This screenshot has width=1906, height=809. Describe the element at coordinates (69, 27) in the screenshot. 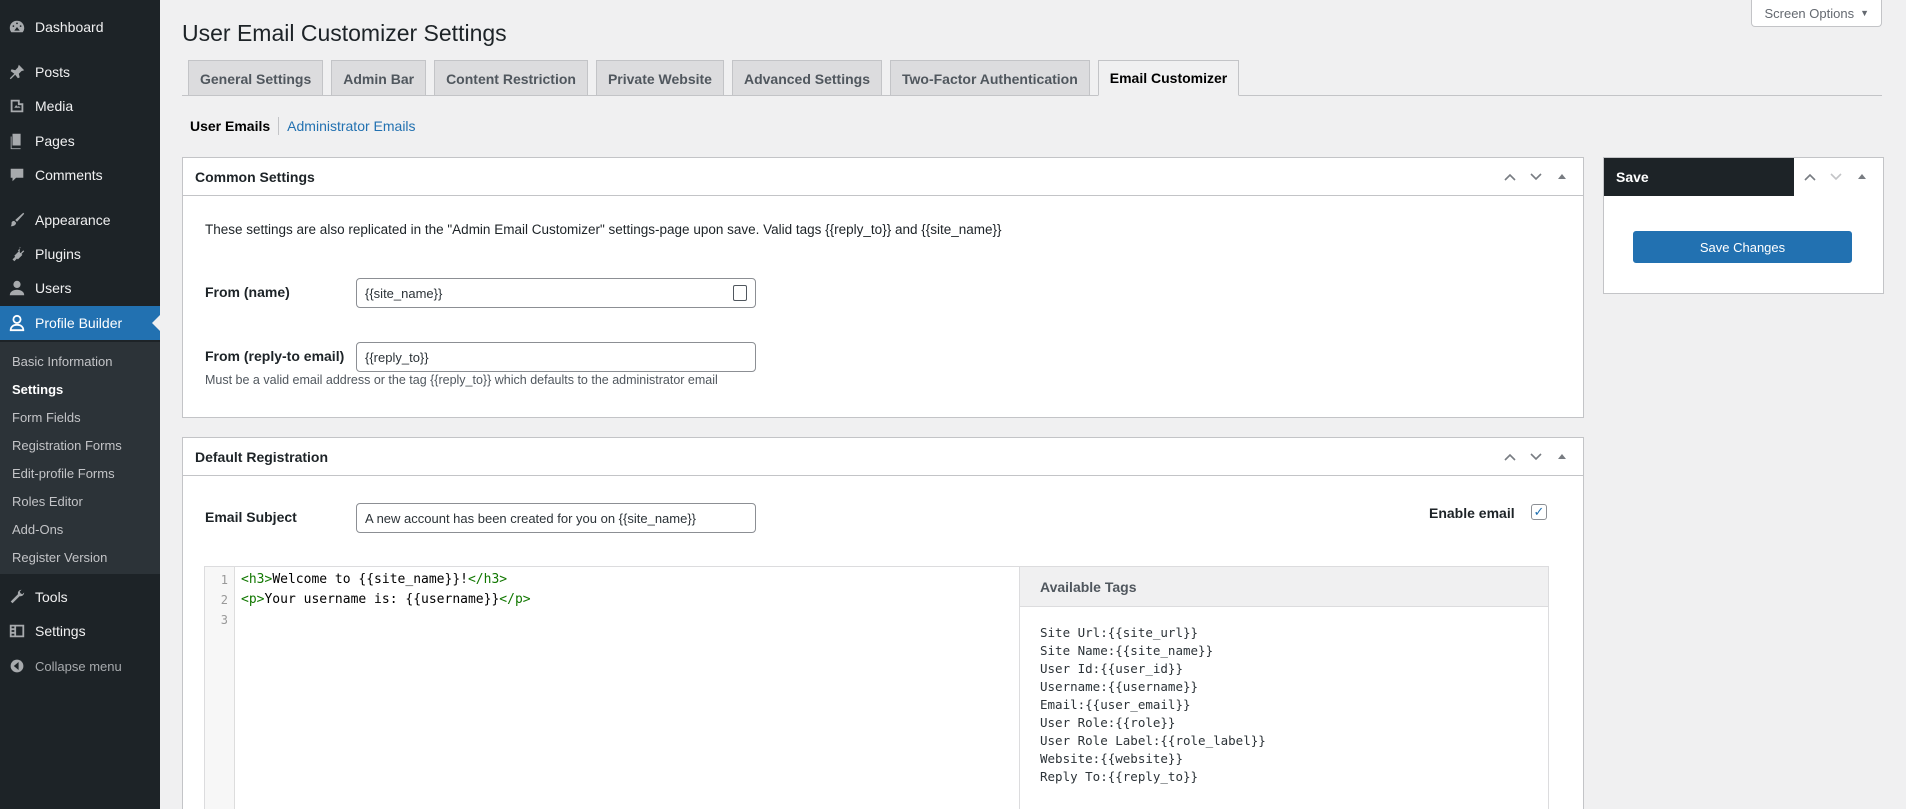

I see `menu-label: Dashboard` at that location.